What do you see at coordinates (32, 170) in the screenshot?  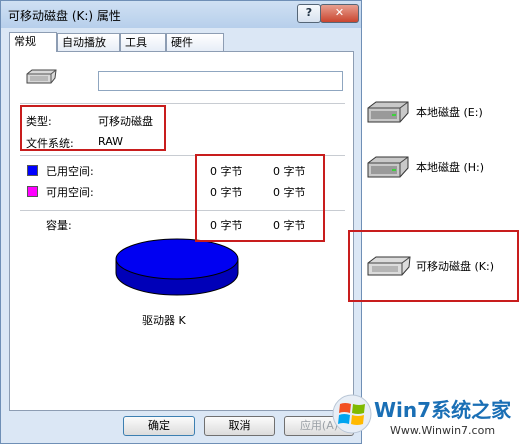 I see `used-space-swatch` at bounding box center [32, 170].